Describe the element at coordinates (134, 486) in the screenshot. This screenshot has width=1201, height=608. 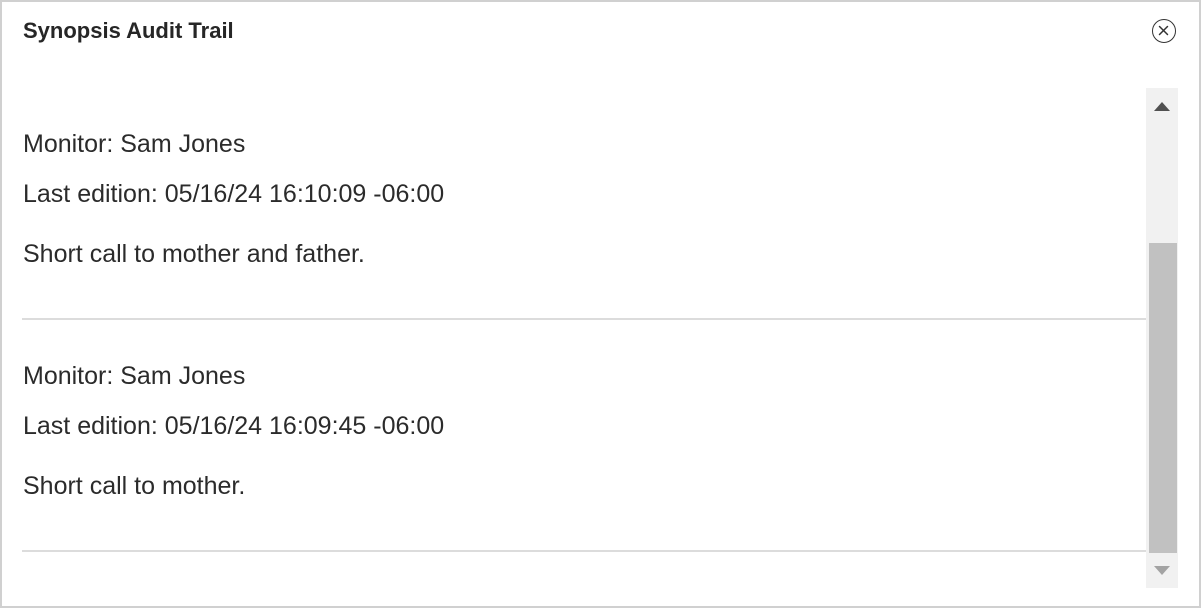
I see `entry-note: Short call to mother.` at that location.